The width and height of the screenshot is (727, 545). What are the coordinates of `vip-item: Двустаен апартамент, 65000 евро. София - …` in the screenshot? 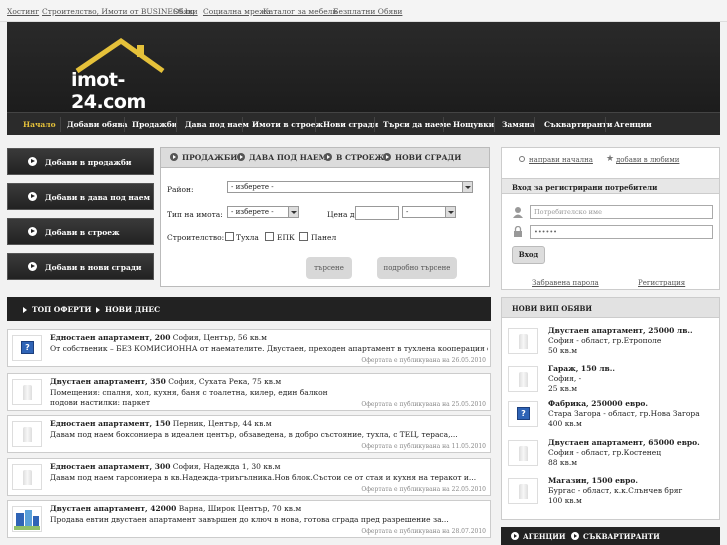 It's located at (610, 455).